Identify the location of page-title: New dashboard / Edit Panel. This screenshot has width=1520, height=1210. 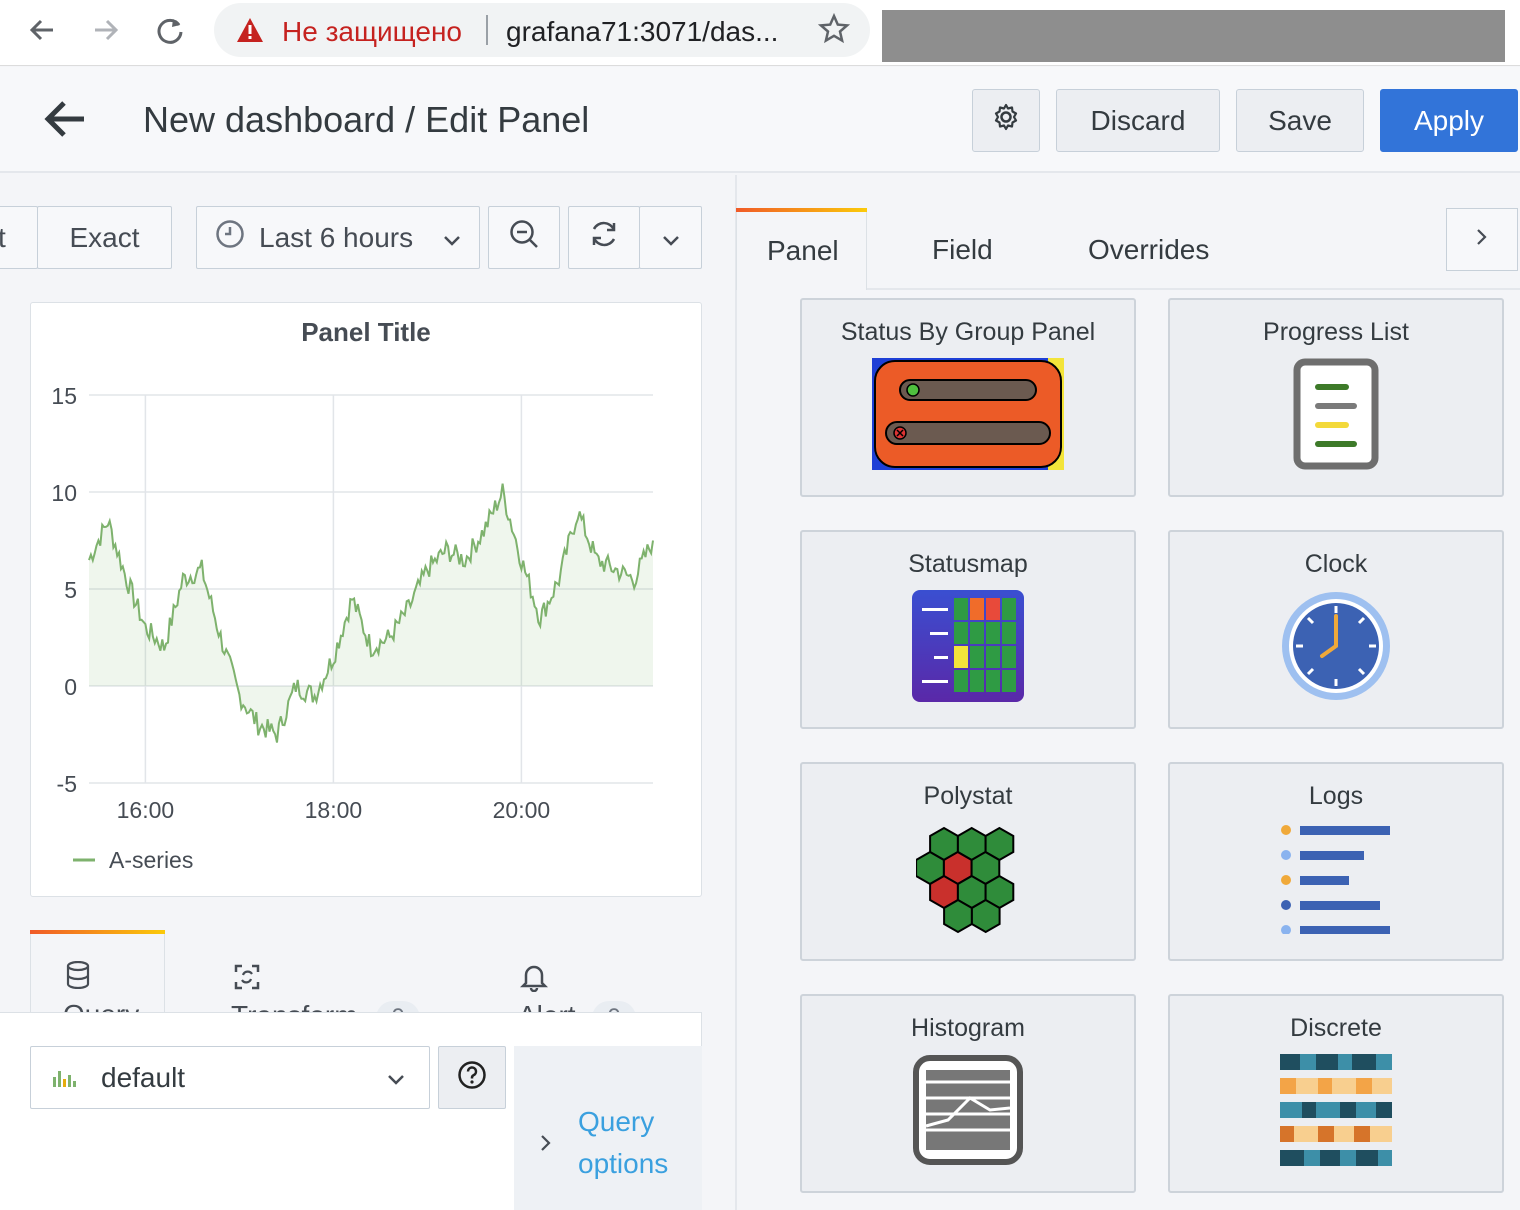
(366, 119).